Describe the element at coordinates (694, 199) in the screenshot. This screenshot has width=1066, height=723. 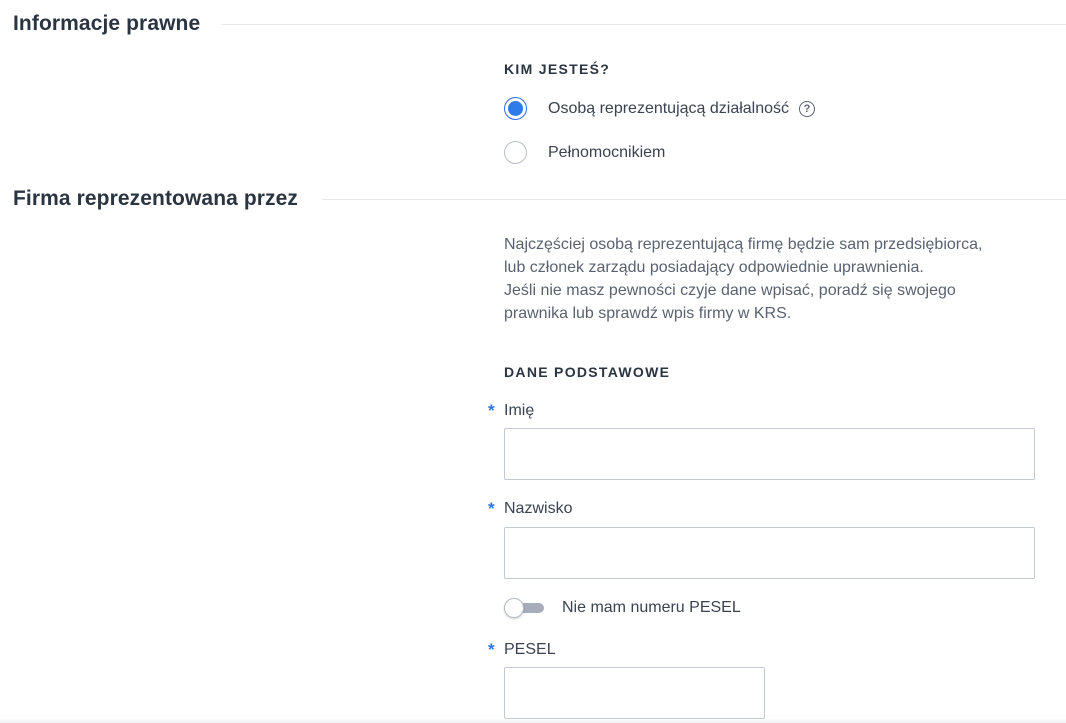
I see `company-represented-divider` at that location.